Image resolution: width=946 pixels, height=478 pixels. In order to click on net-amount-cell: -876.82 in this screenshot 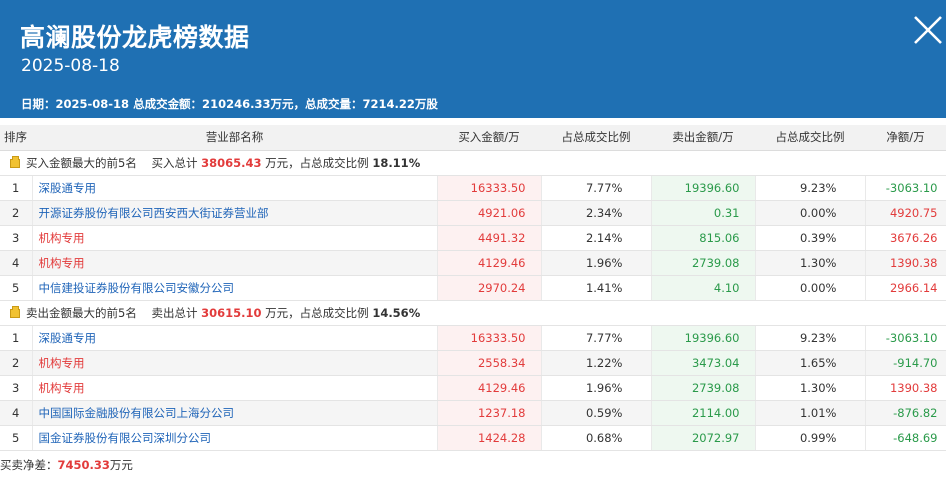, I will do `click(905, 413)`.